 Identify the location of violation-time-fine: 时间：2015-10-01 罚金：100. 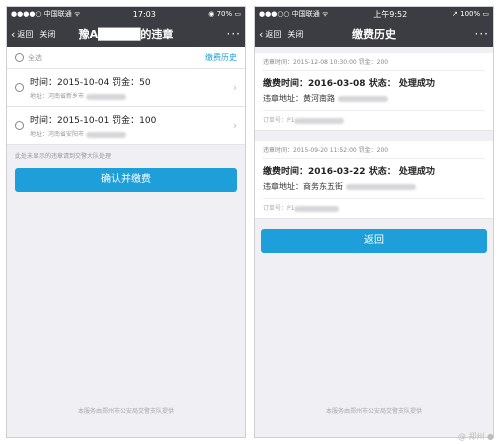
(93, 121).